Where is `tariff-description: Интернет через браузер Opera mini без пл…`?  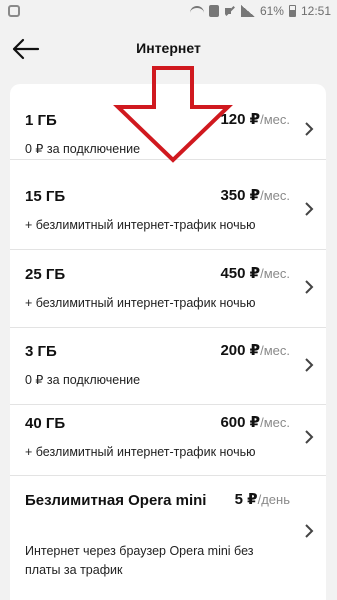
tariff-description: Интернет через браузер Opera mini без пл… is located at coordinates (139, 560).